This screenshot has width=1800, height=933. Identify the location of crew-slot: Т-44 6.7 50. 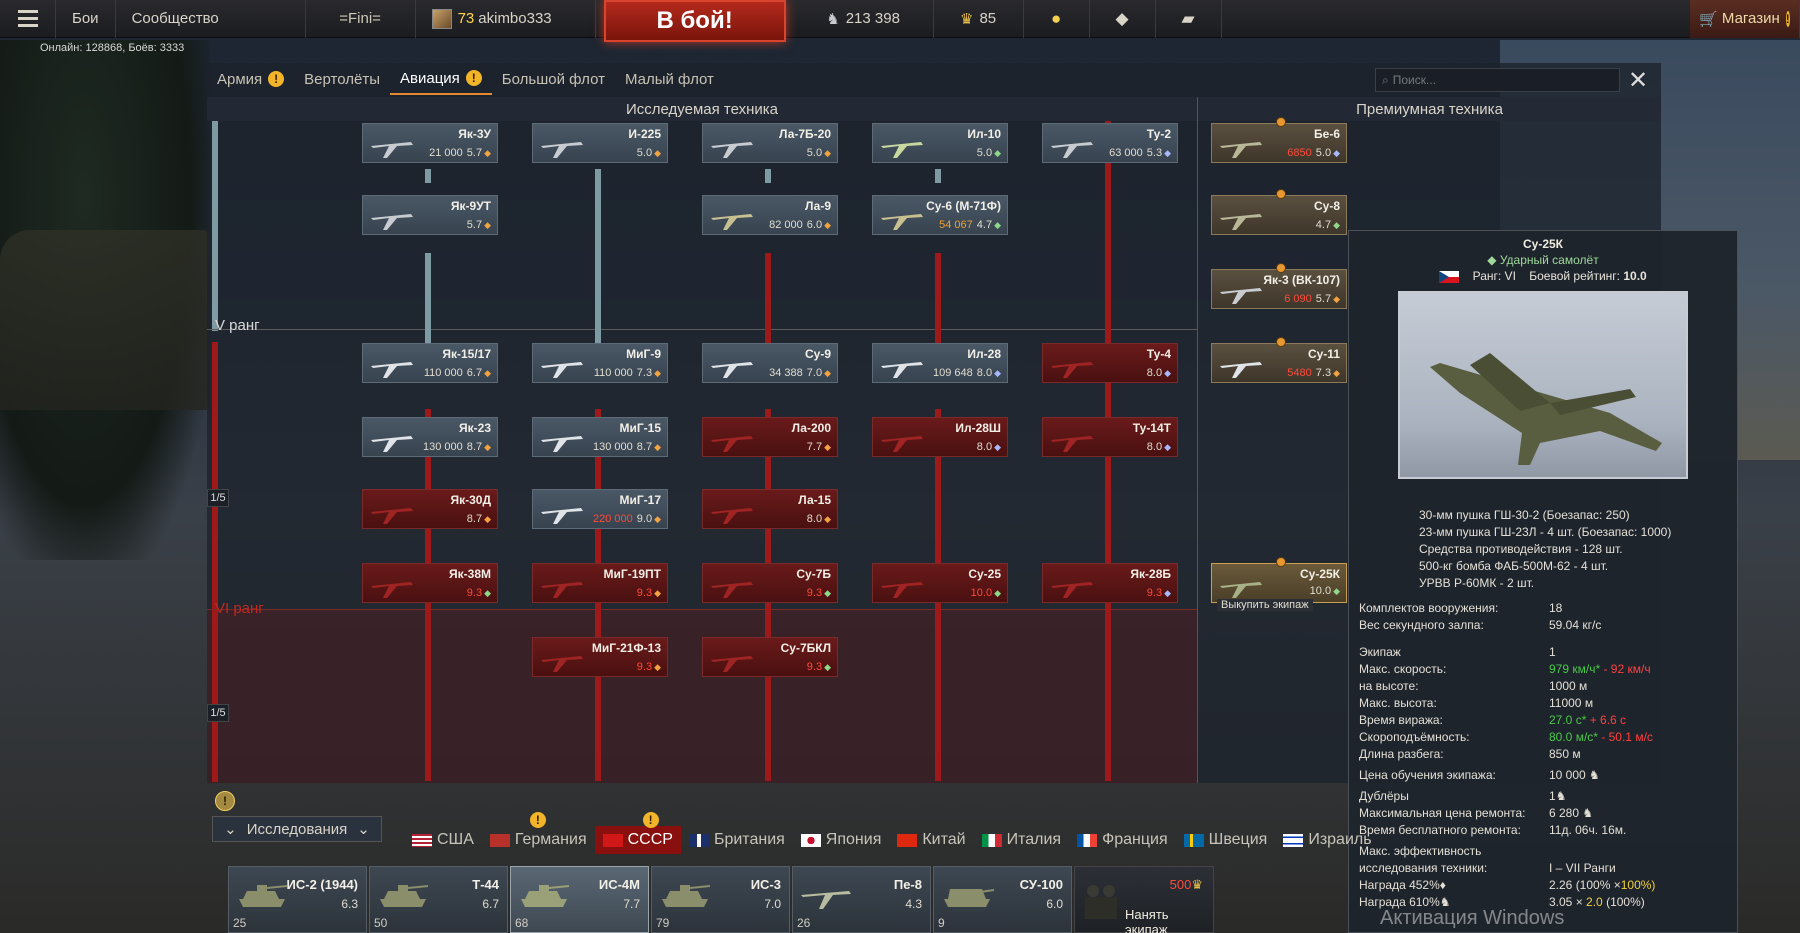
(438, 899).